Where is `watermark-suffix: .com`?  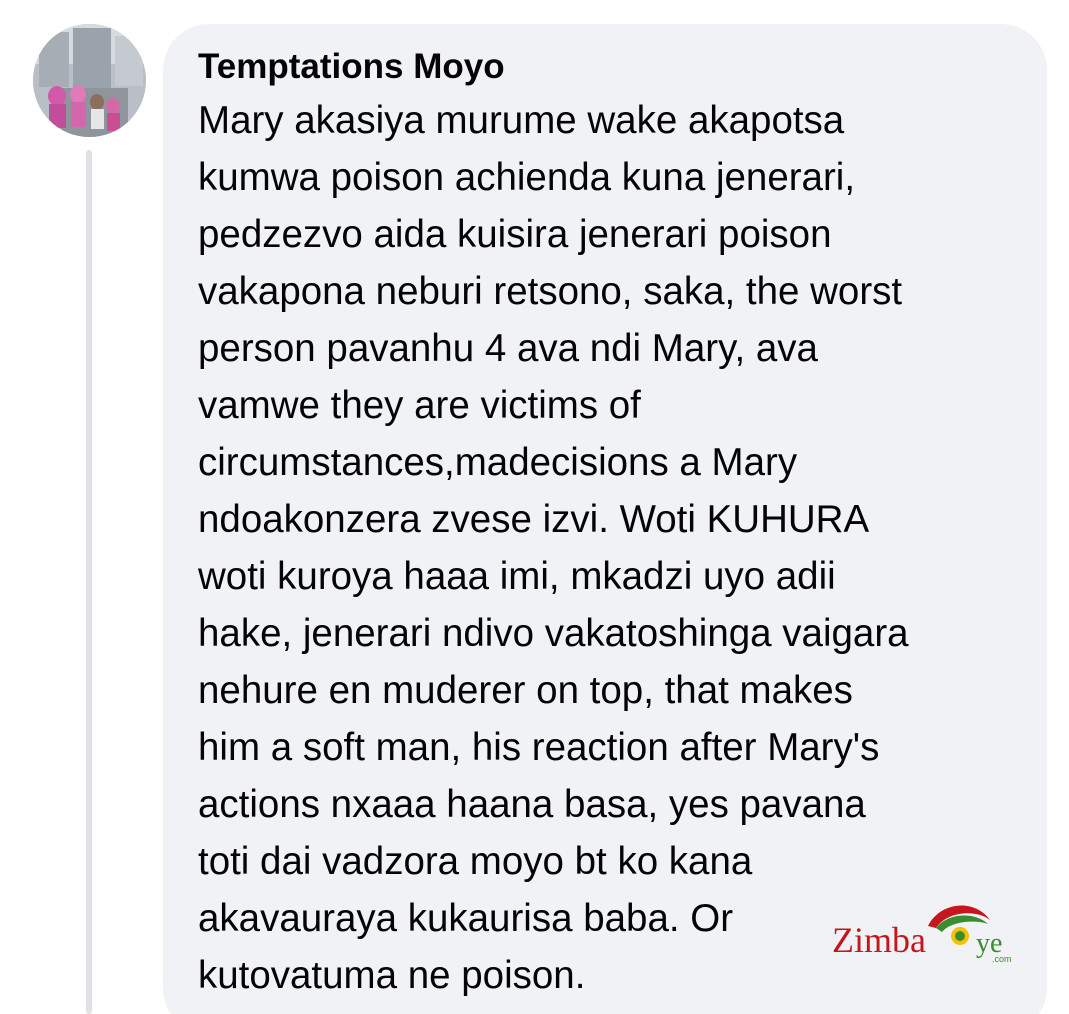
watermark-suffix: .com is located at coordinates (1002, 959).